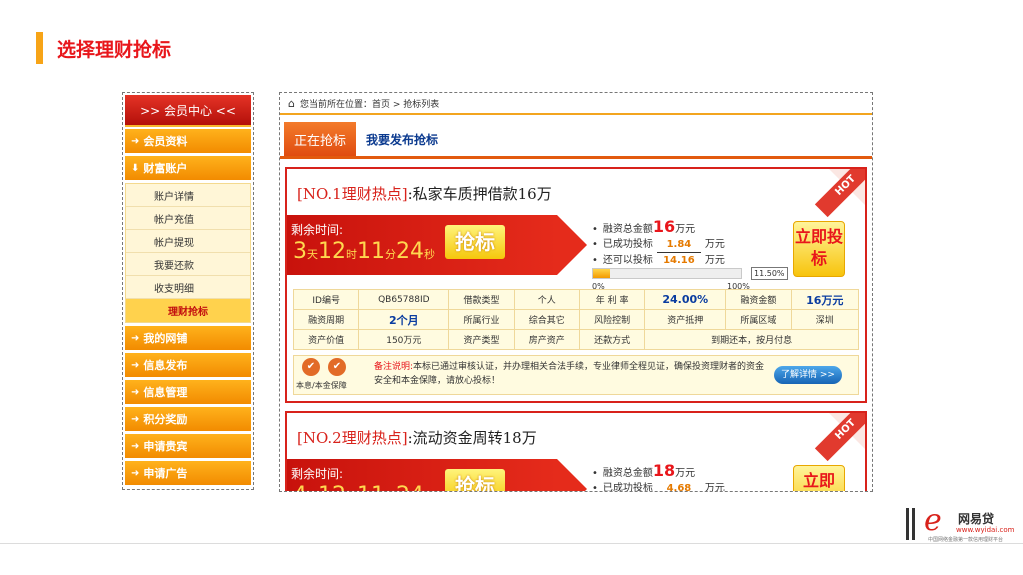 The width and height of the screenshot is (1023, 575). What do you see at coordinates (135, 168) in the screenshot?
I see `arrow-down-icon: ⬇` at bounding box center [135, 168].